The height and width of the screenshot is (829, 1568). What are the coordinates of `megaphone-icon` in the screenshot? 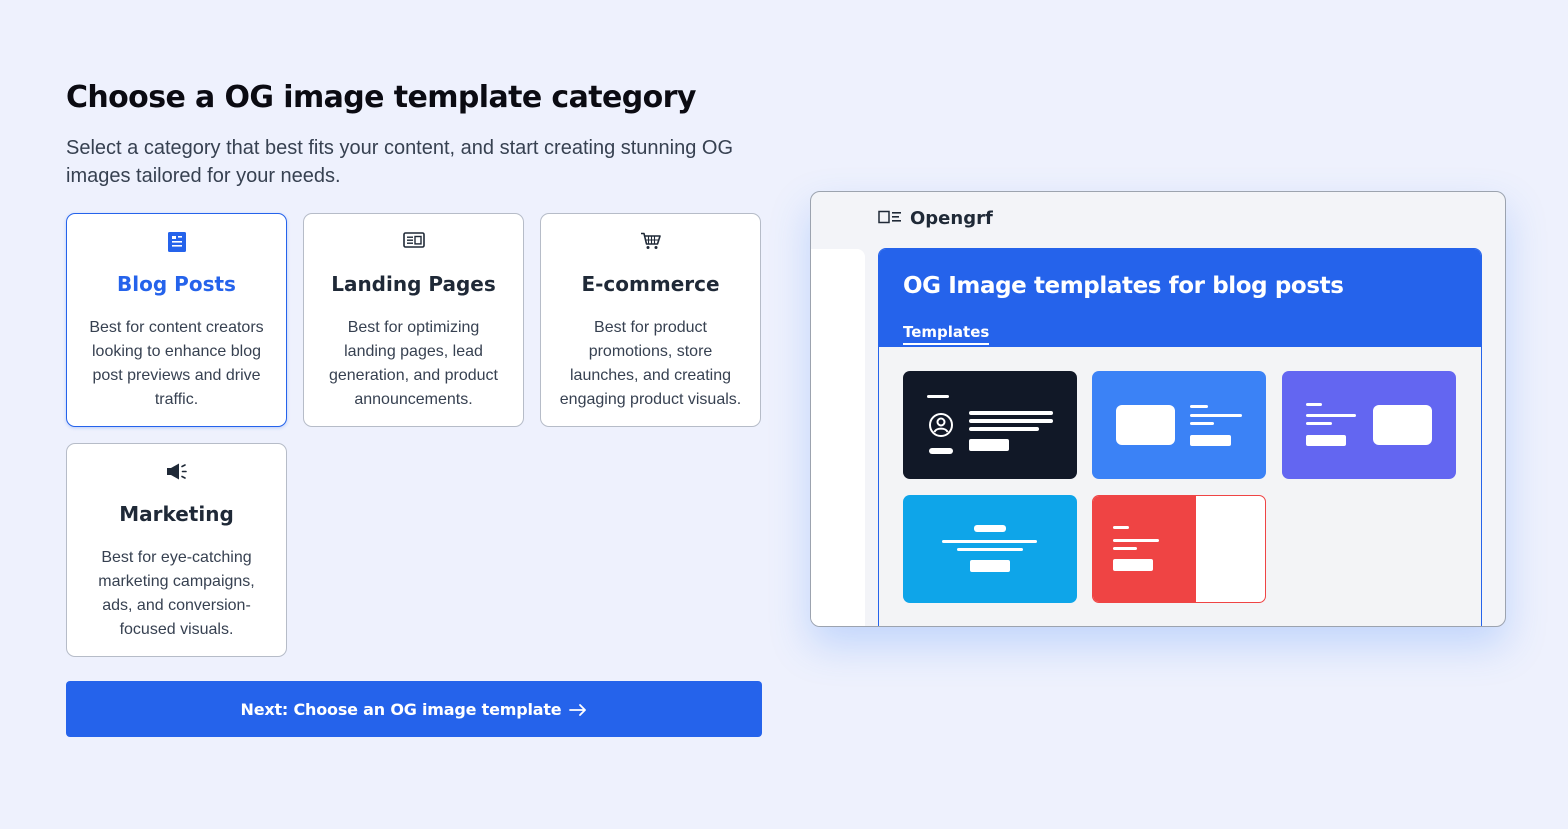 It's located at (176, 472).